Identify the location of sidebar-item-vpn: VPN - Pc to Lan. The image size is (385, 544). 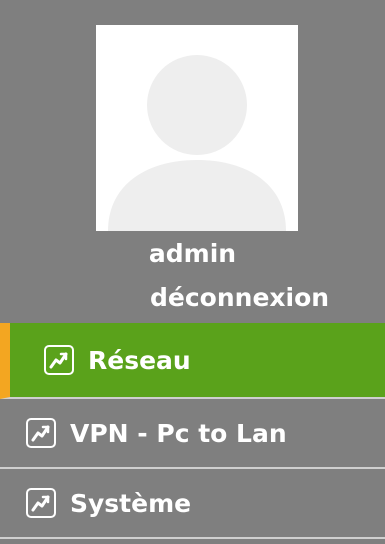
(192, 434).